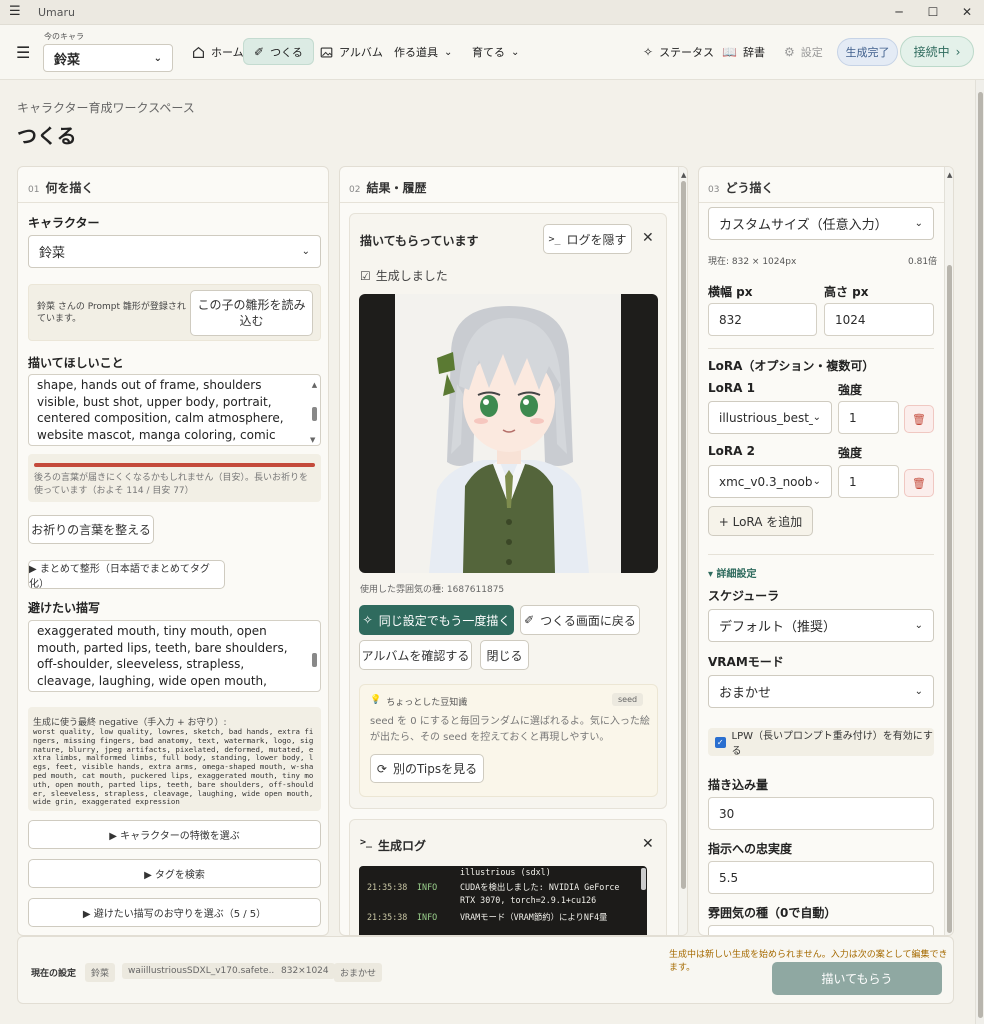  Describe the element at coordinates (868, 481) in the screenshot. I see `lora2-strength-input: 1` at that location.